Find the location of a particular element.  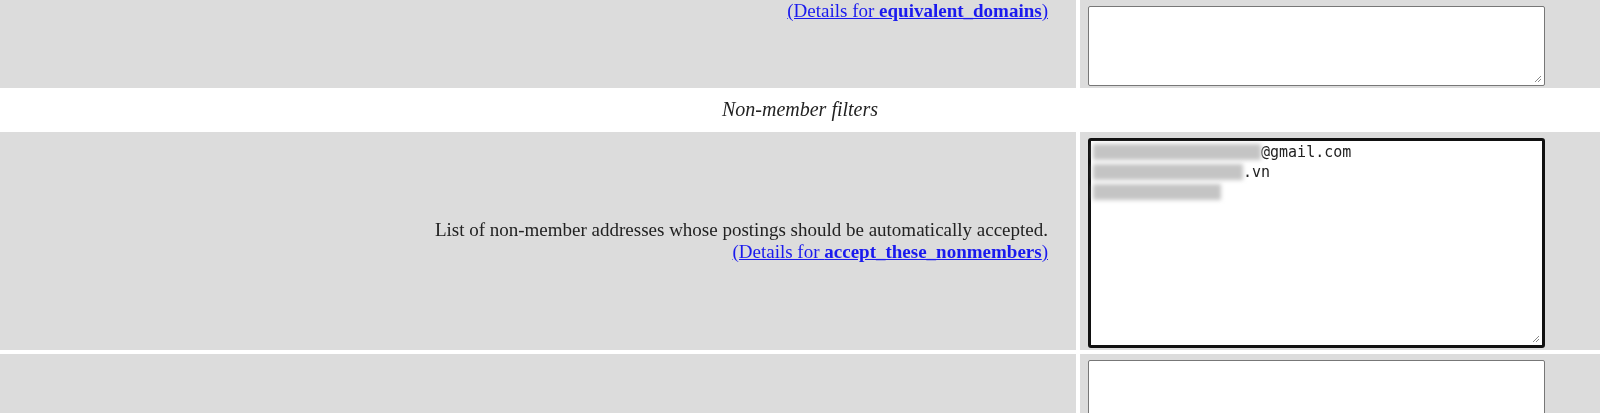

address-text: @gmail.com is located at coordinates (1306, 152).